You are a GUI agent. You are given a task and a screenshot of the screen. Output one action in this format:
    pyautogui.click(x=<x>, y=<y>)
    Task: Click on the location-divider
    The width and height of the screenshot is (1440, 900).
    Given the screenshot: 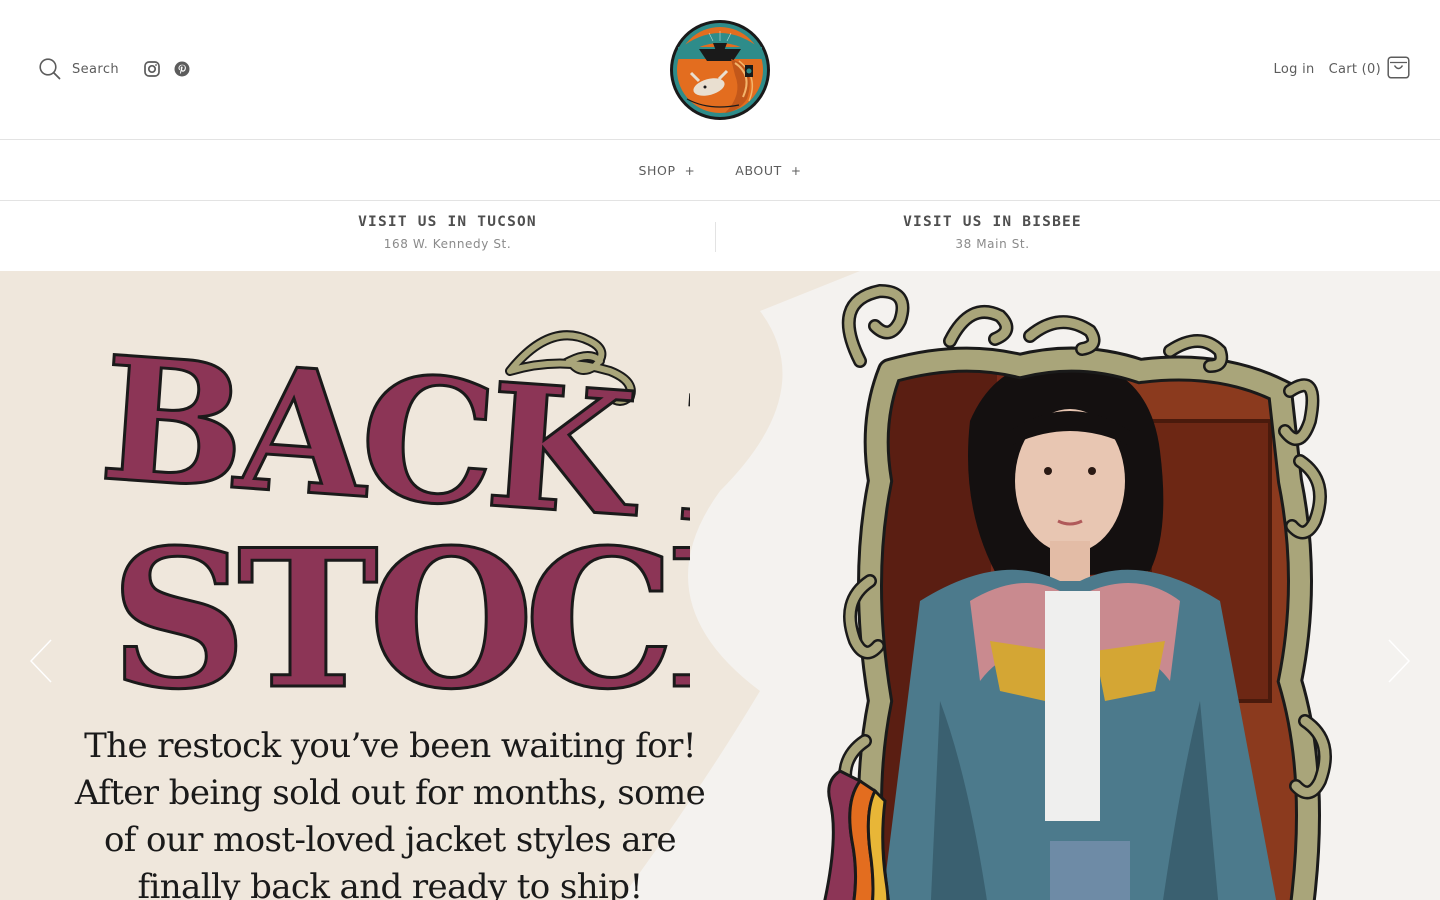 What is the action you would take?
    pyautogui.click(x=715, y=237)
    